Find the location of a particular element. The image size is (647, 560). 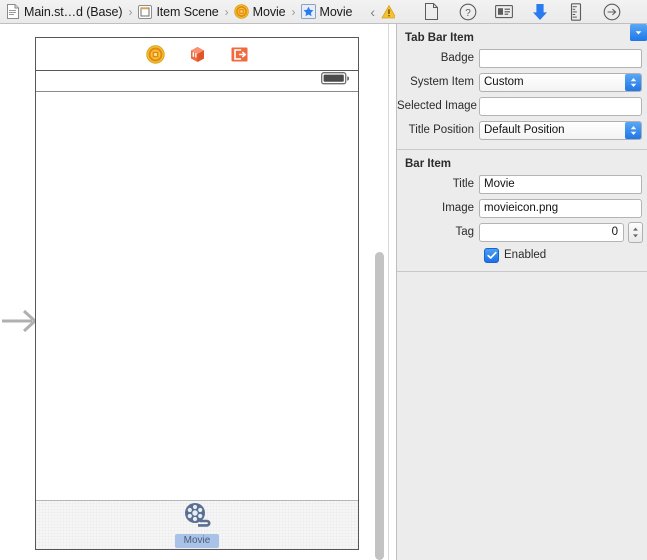

warning-triangle-icon is located at coordinates (388, 12).